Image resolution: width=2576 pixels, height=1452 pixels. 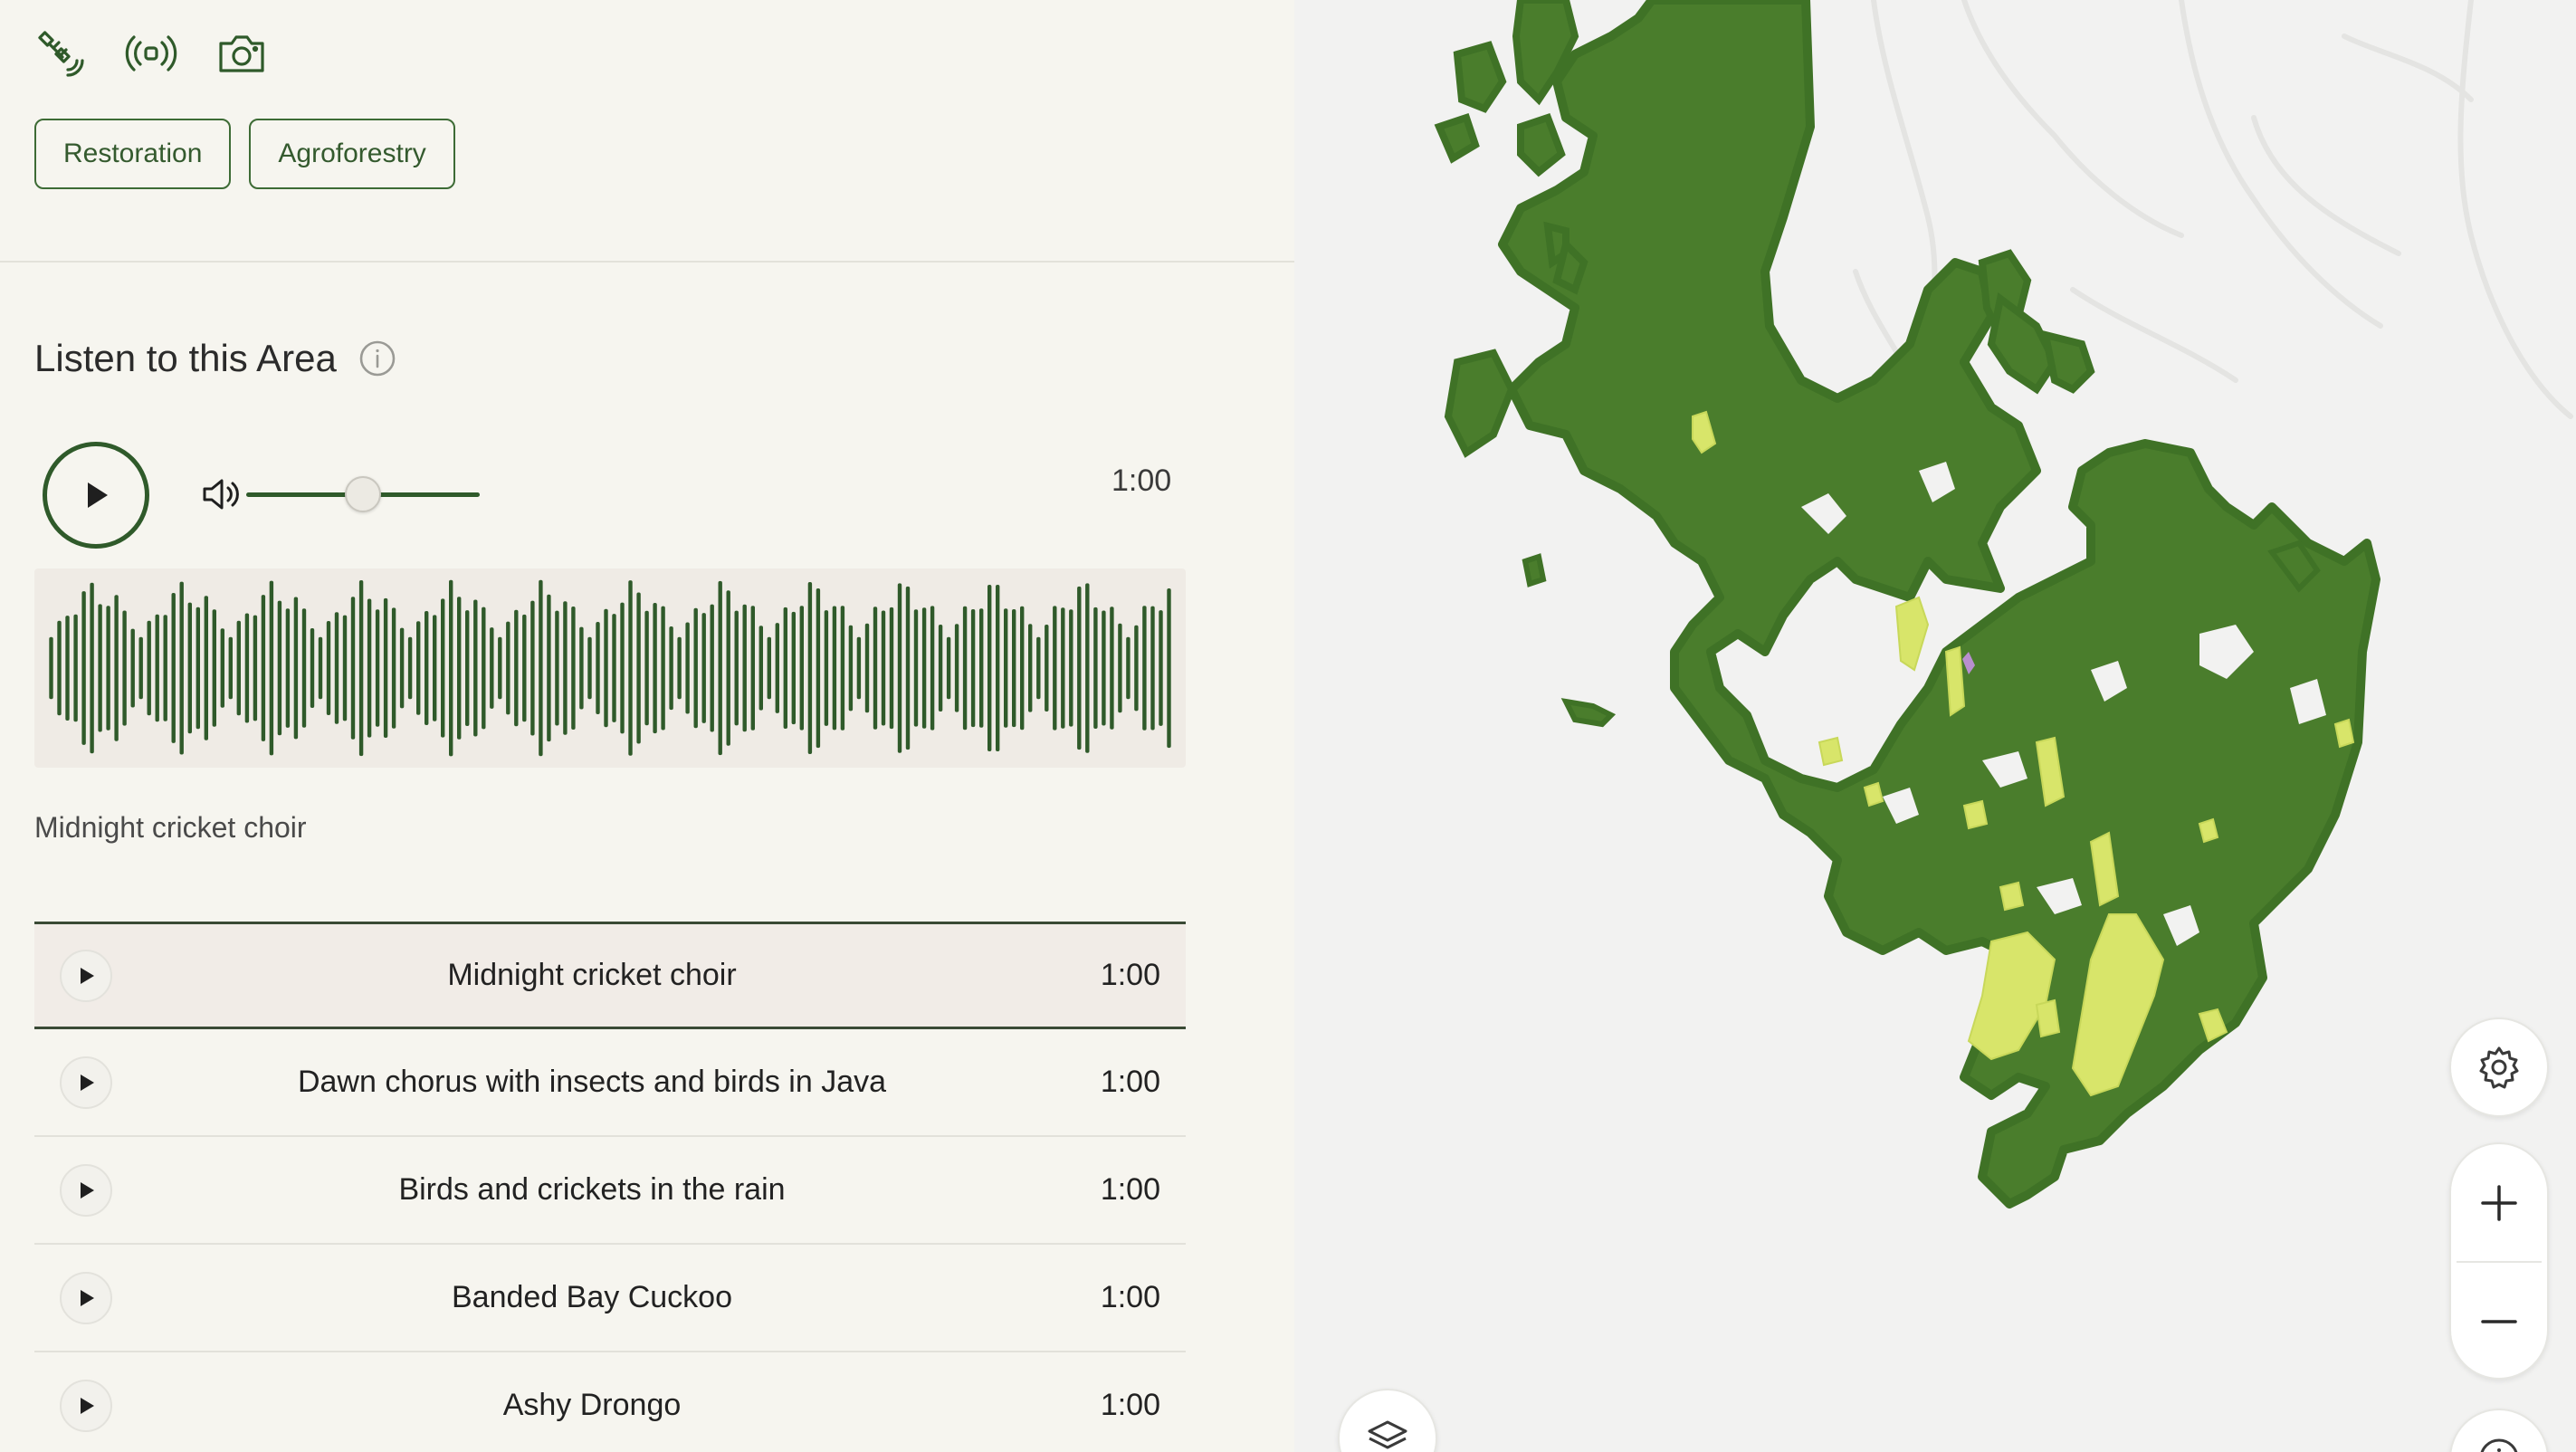 I want to click on zoom-out-button, so click(x=2499, y=1320).